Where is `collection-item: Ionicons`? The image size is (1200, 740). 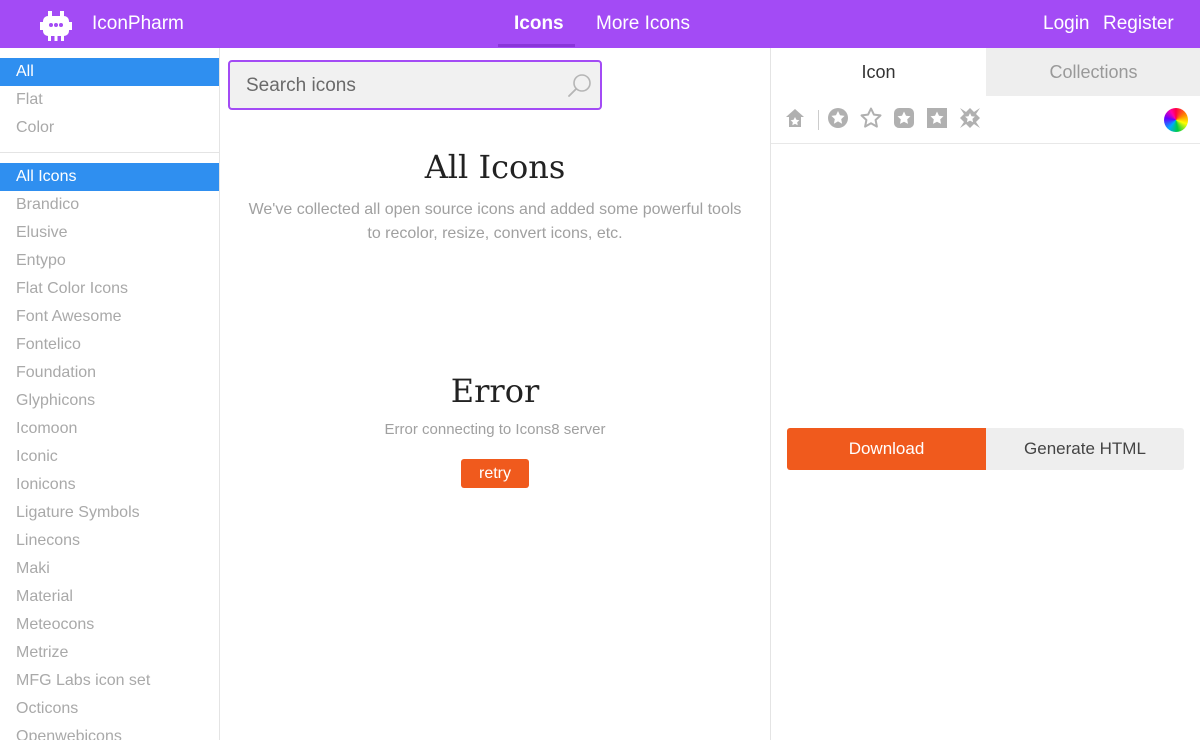 collection-item: Ionicons is located at coordinates (109, 485).